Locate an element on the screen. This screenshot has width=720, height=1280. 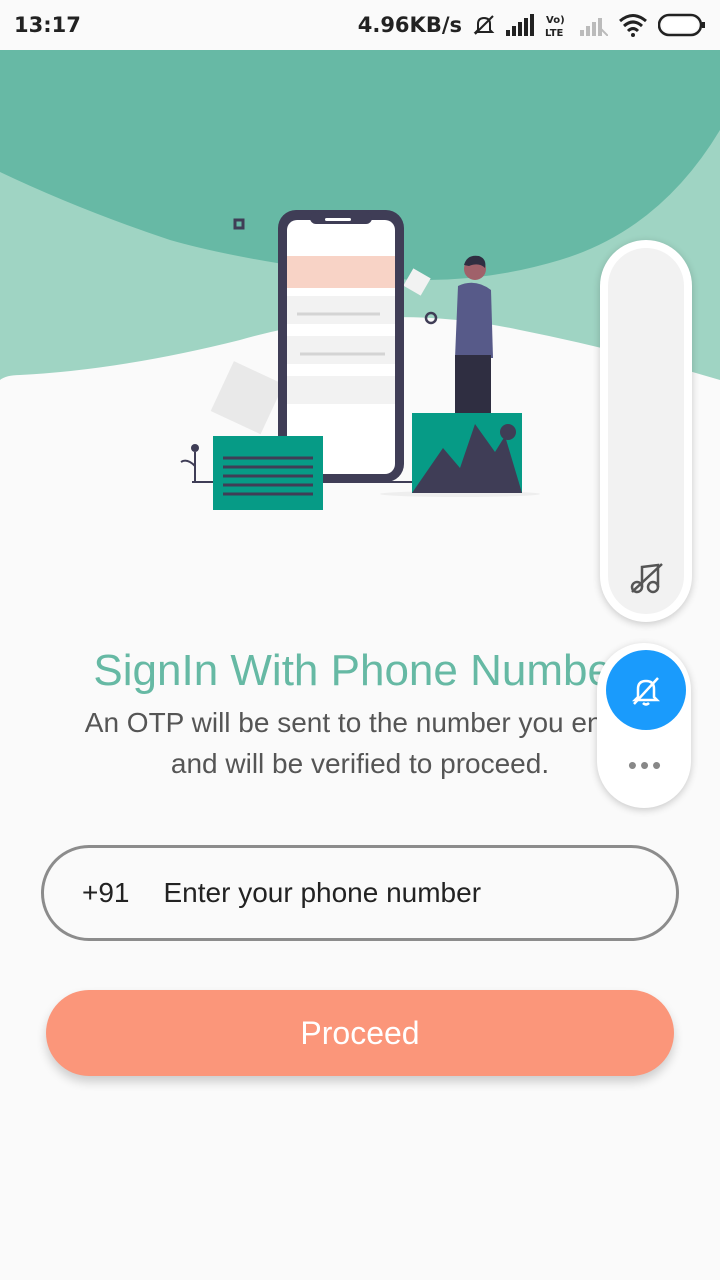
more-options-icon: ••• is located at coordinates (646, 765).